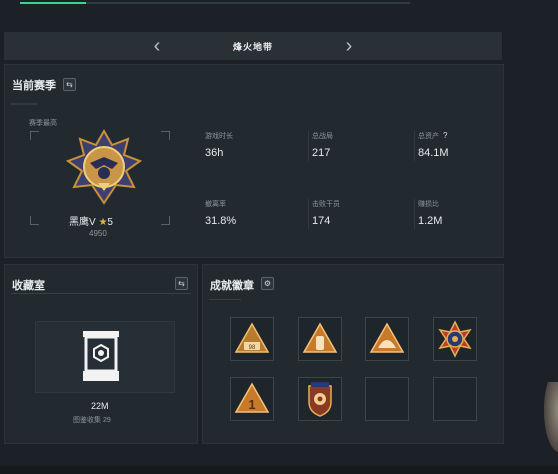  Describe the element at coordinates (279, 470) in the screenshot. I see `bottom-bar` at that location.